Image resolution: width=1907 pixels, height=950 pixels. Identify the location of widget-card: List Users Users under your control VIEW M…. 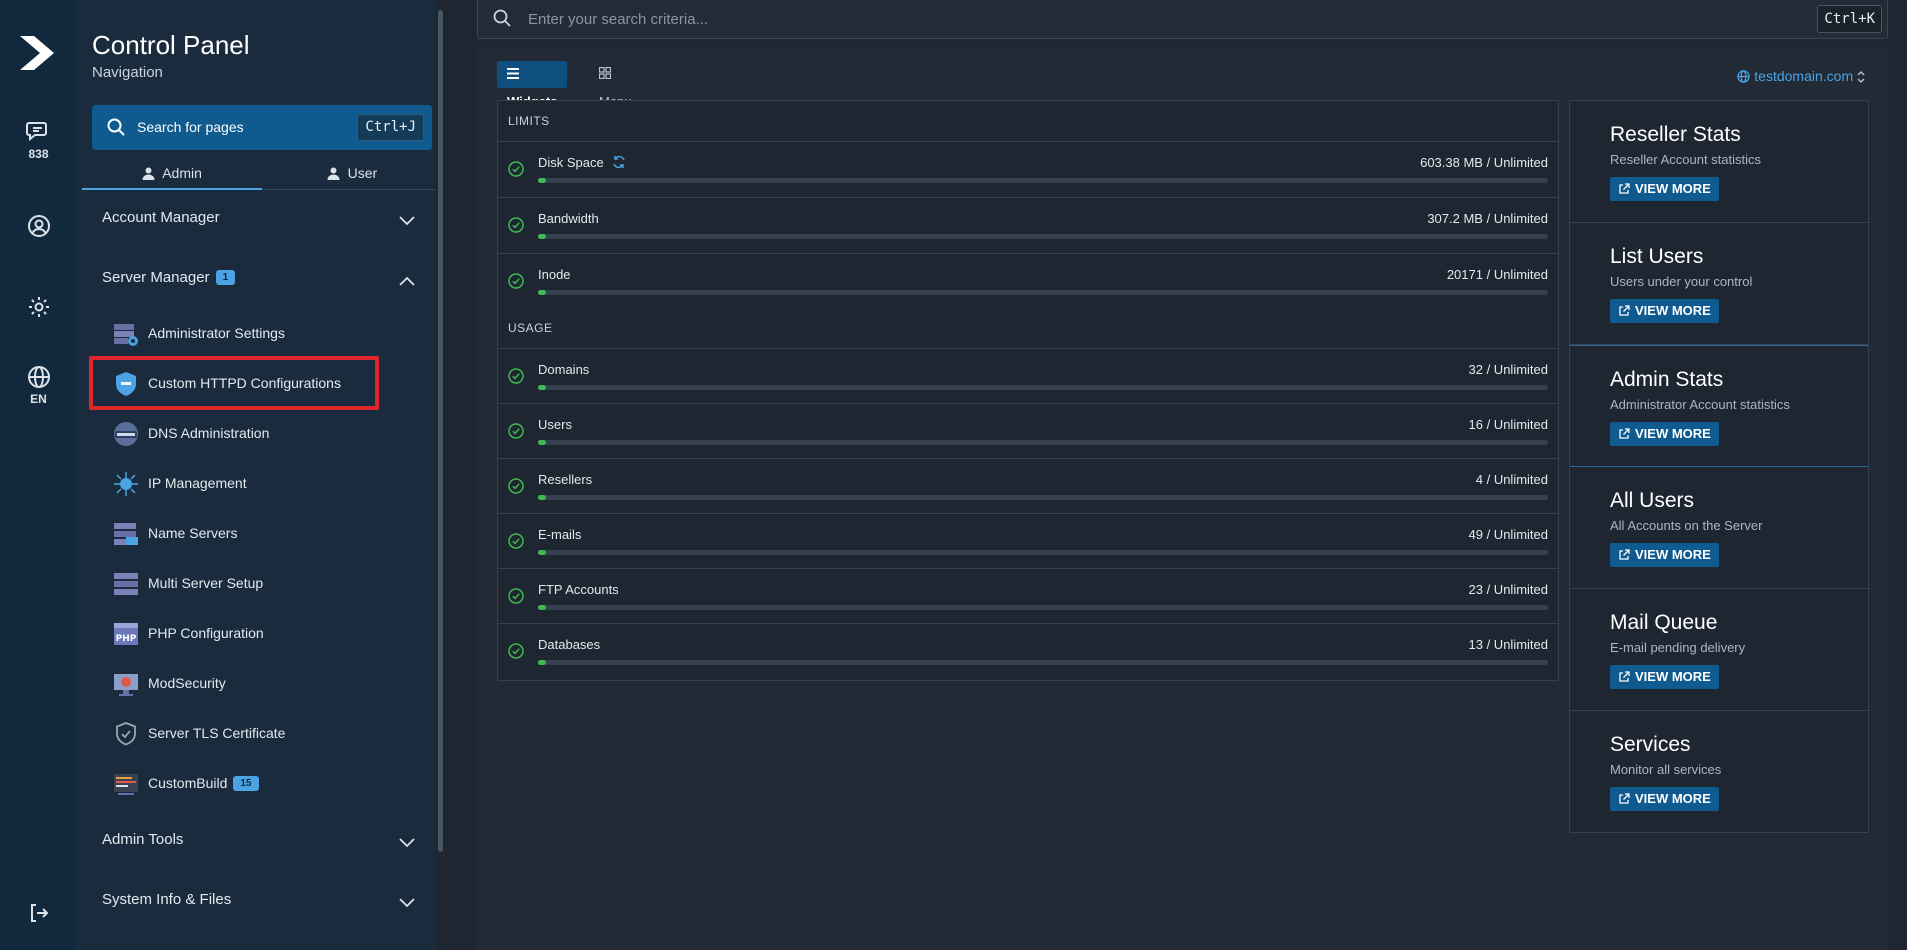
(1719, 284).